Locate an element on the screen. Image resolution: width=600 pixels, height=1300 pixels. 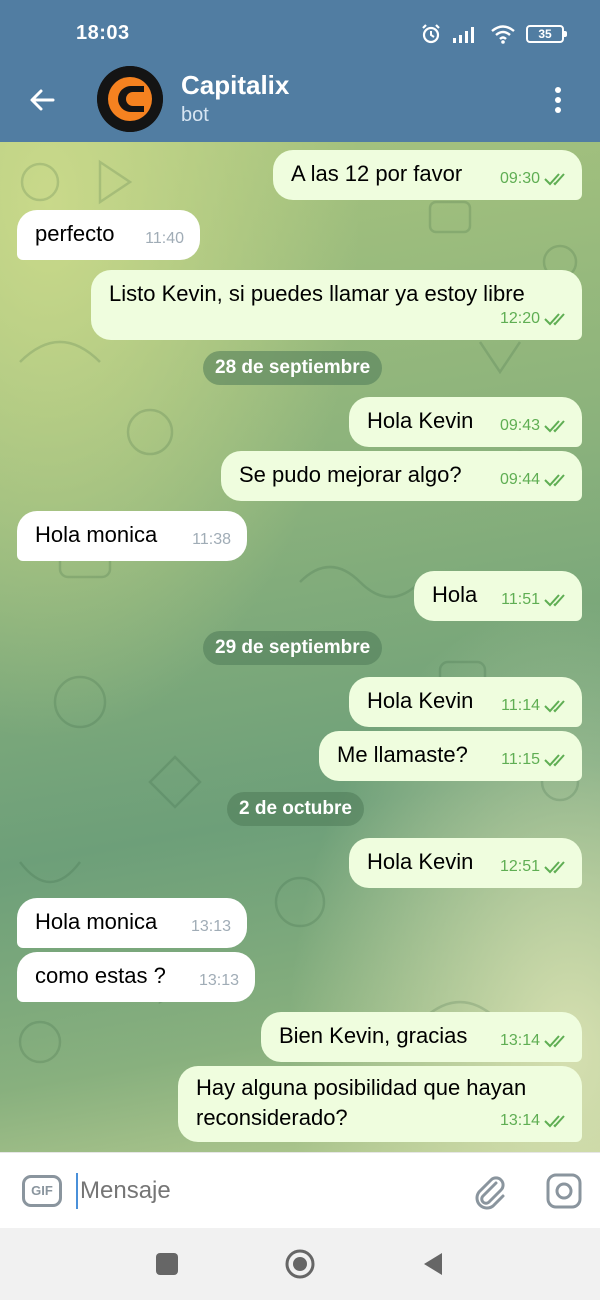
message-bubble-outgoing: Me llamaste? 11:15 is located at coordinates (450, 756).